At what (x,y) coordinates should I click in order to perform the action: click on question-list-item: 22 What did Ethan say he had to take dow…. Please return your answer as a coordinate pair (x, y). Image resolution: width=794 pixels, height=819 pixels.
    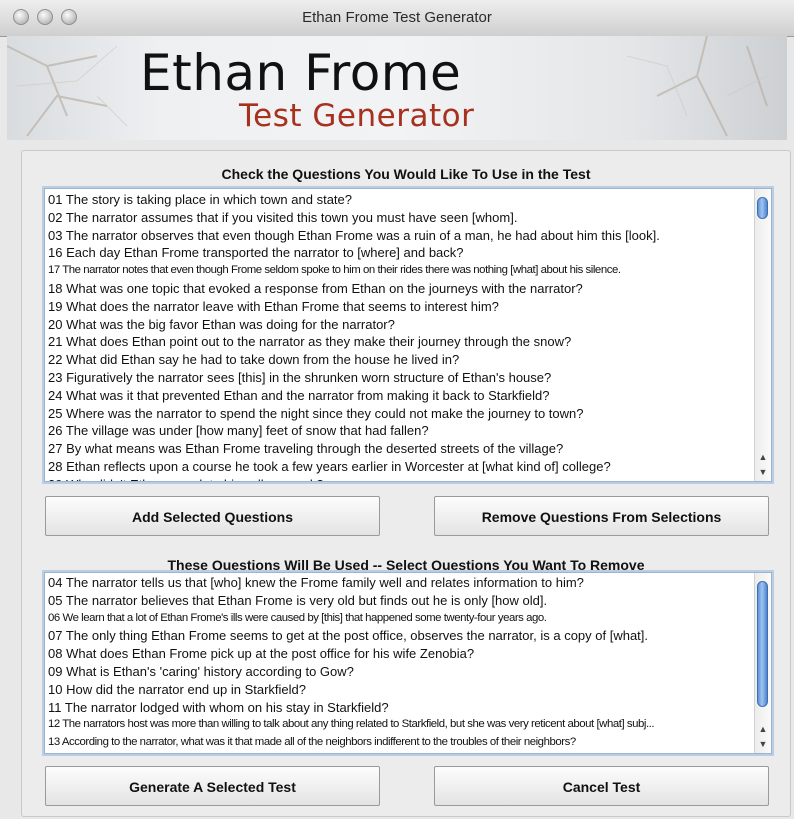
    Looking at the image, I should click on (408, 360).